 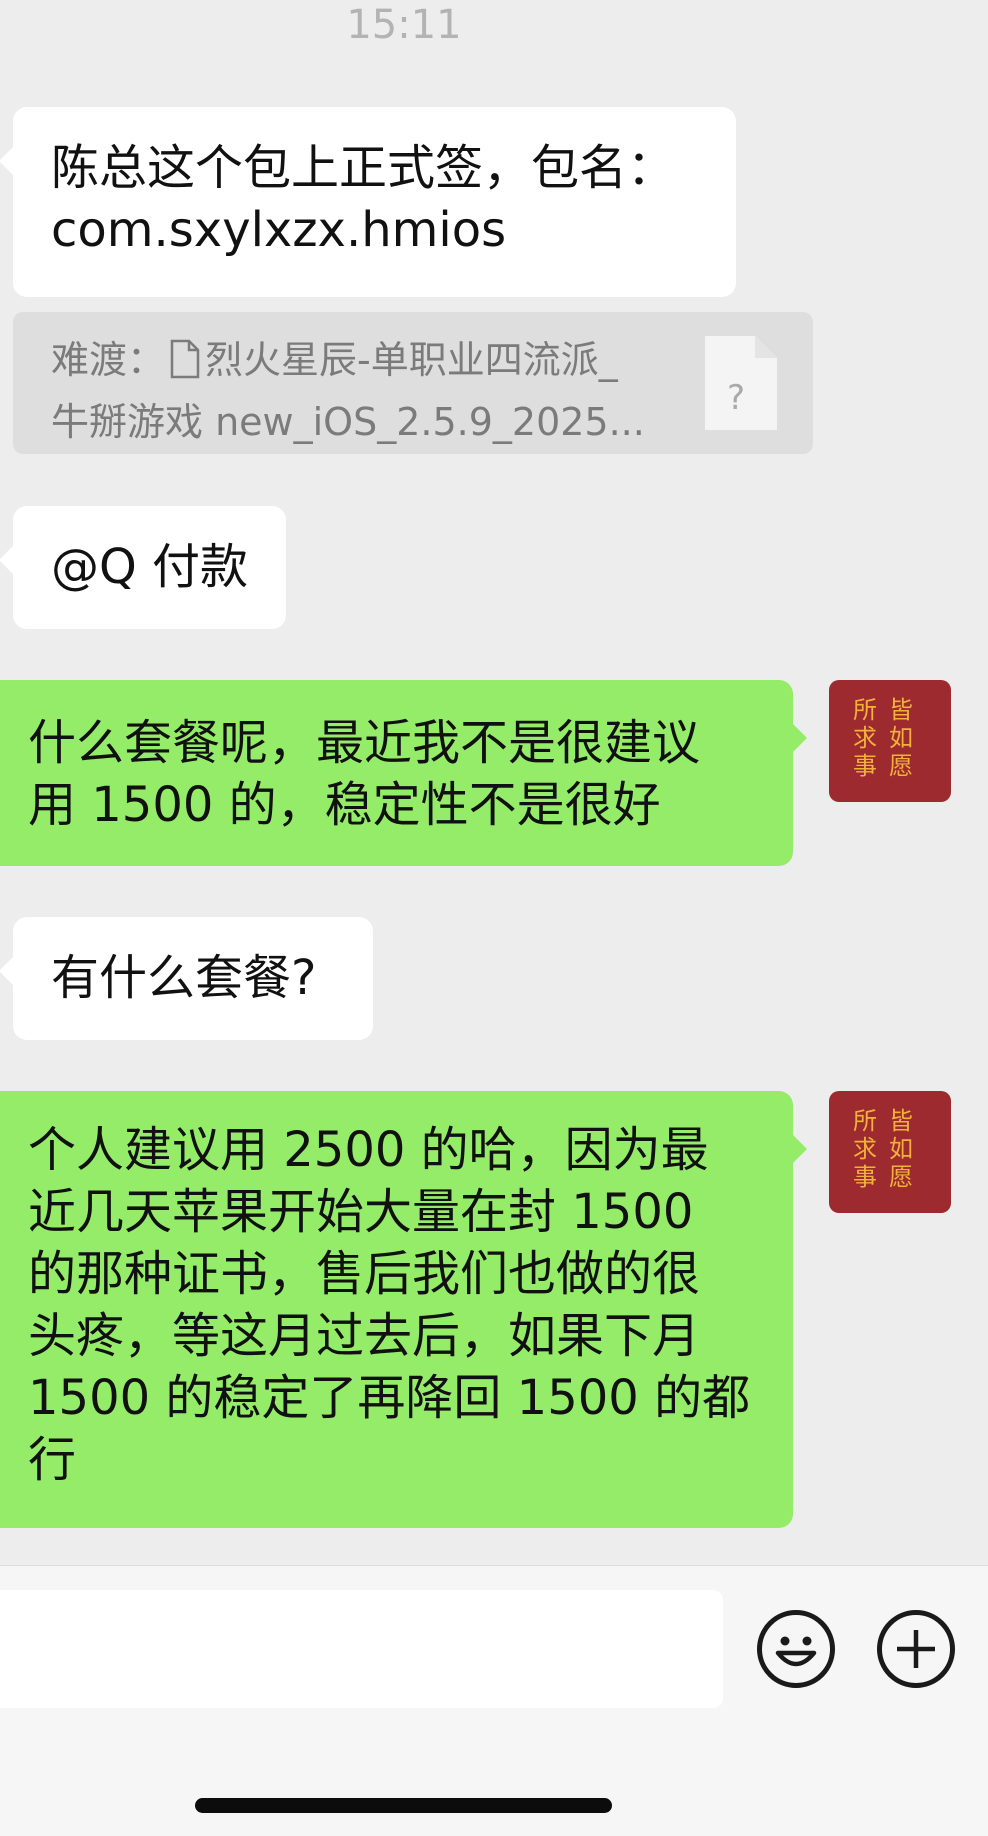 I want to click on incoming-message: 陈总这个包上正式签，包名： com.sxylxzx.hmios, so click(x=368, y=202).